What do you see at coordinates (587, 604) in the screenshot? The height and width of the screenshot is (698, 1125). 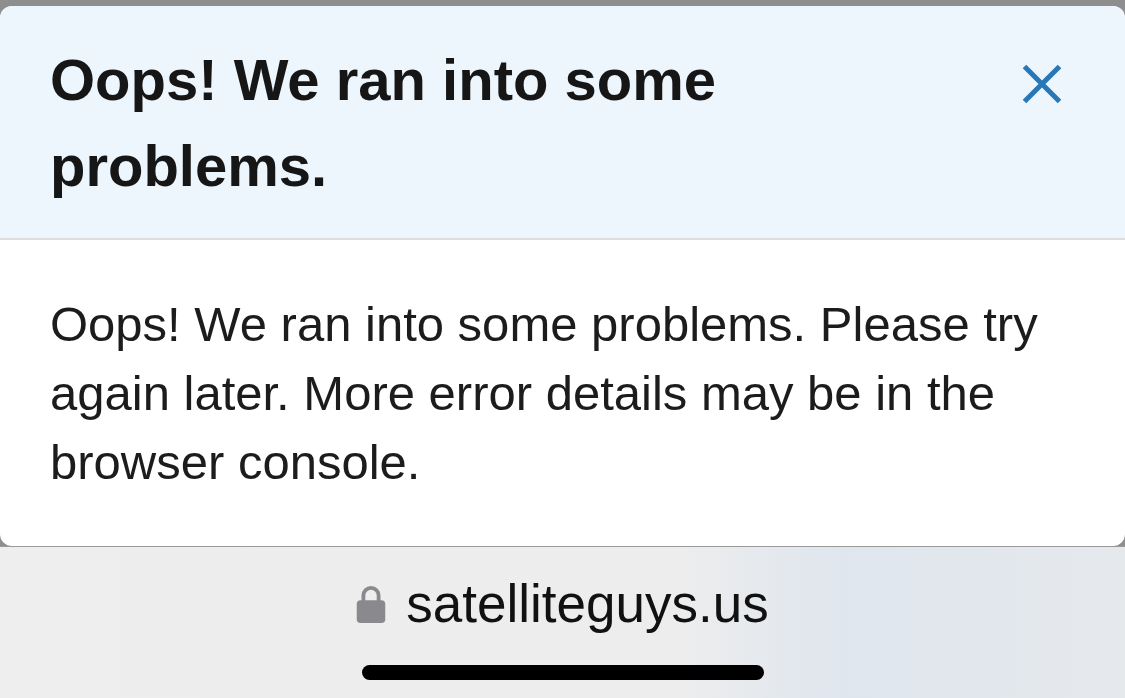 I see `url-text: satelliteguys.us` at bounding box center [587, 604].